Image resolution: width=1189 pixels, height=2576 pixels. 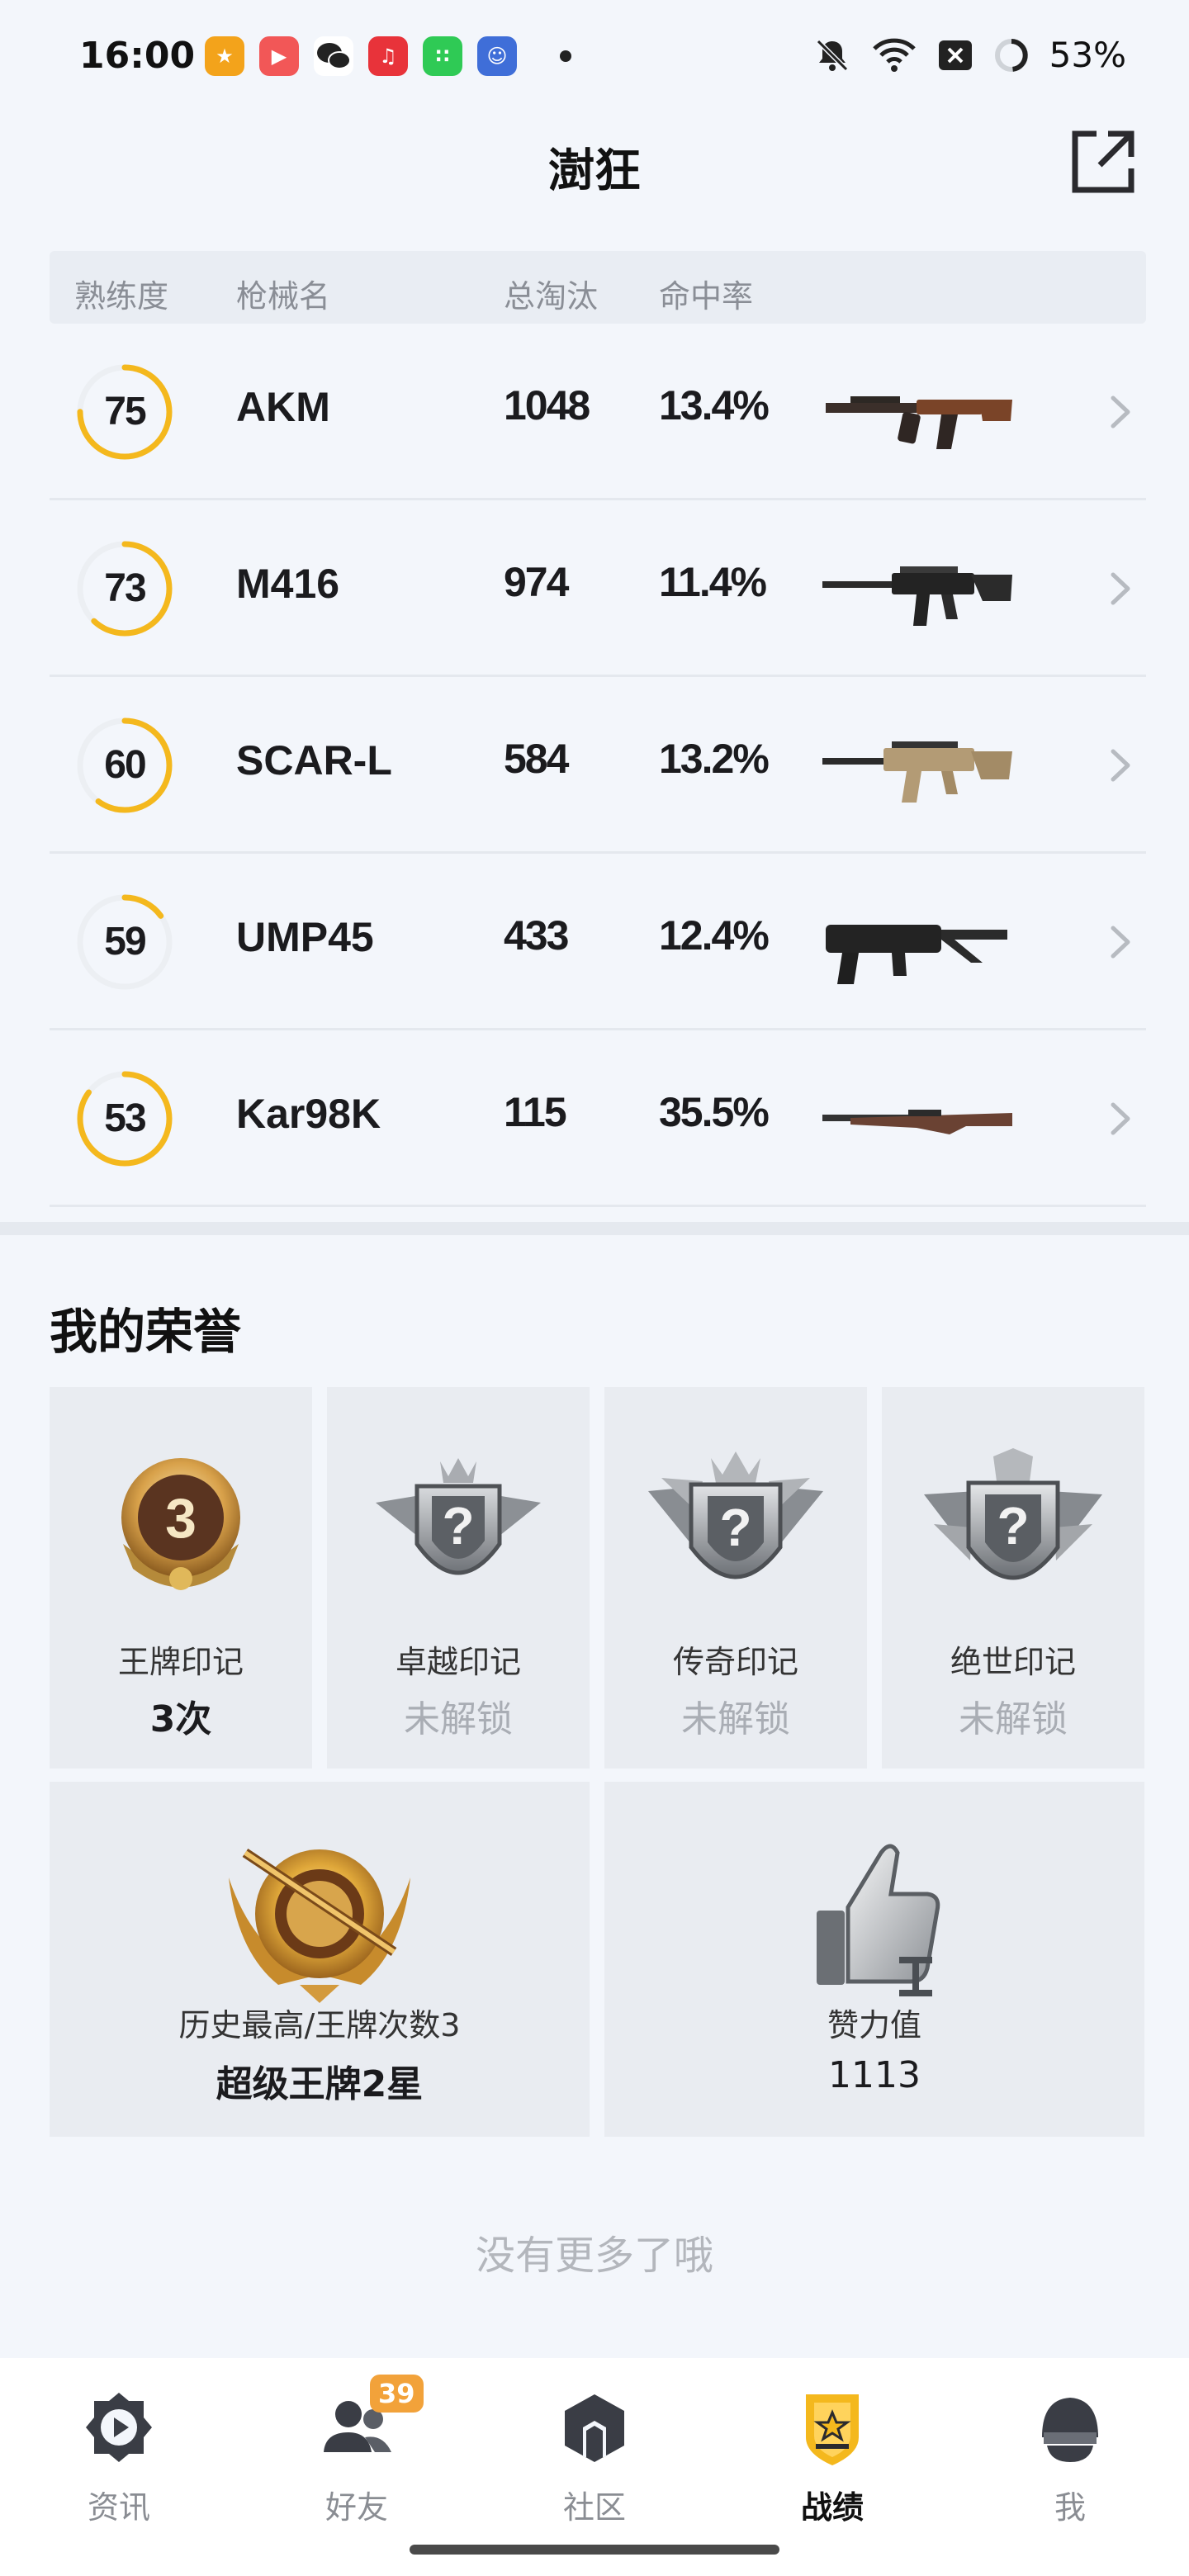 What do you see at coordinates (551, 296) in the screenshot?
I see `header-total-kills: 总淘汰` at bounding box center [551, 296].